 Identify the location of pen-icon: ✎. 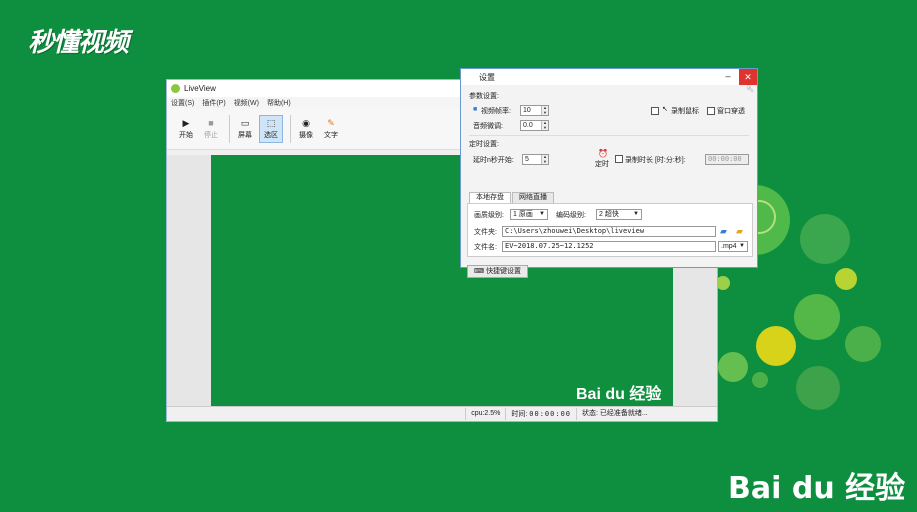
(331, 123).